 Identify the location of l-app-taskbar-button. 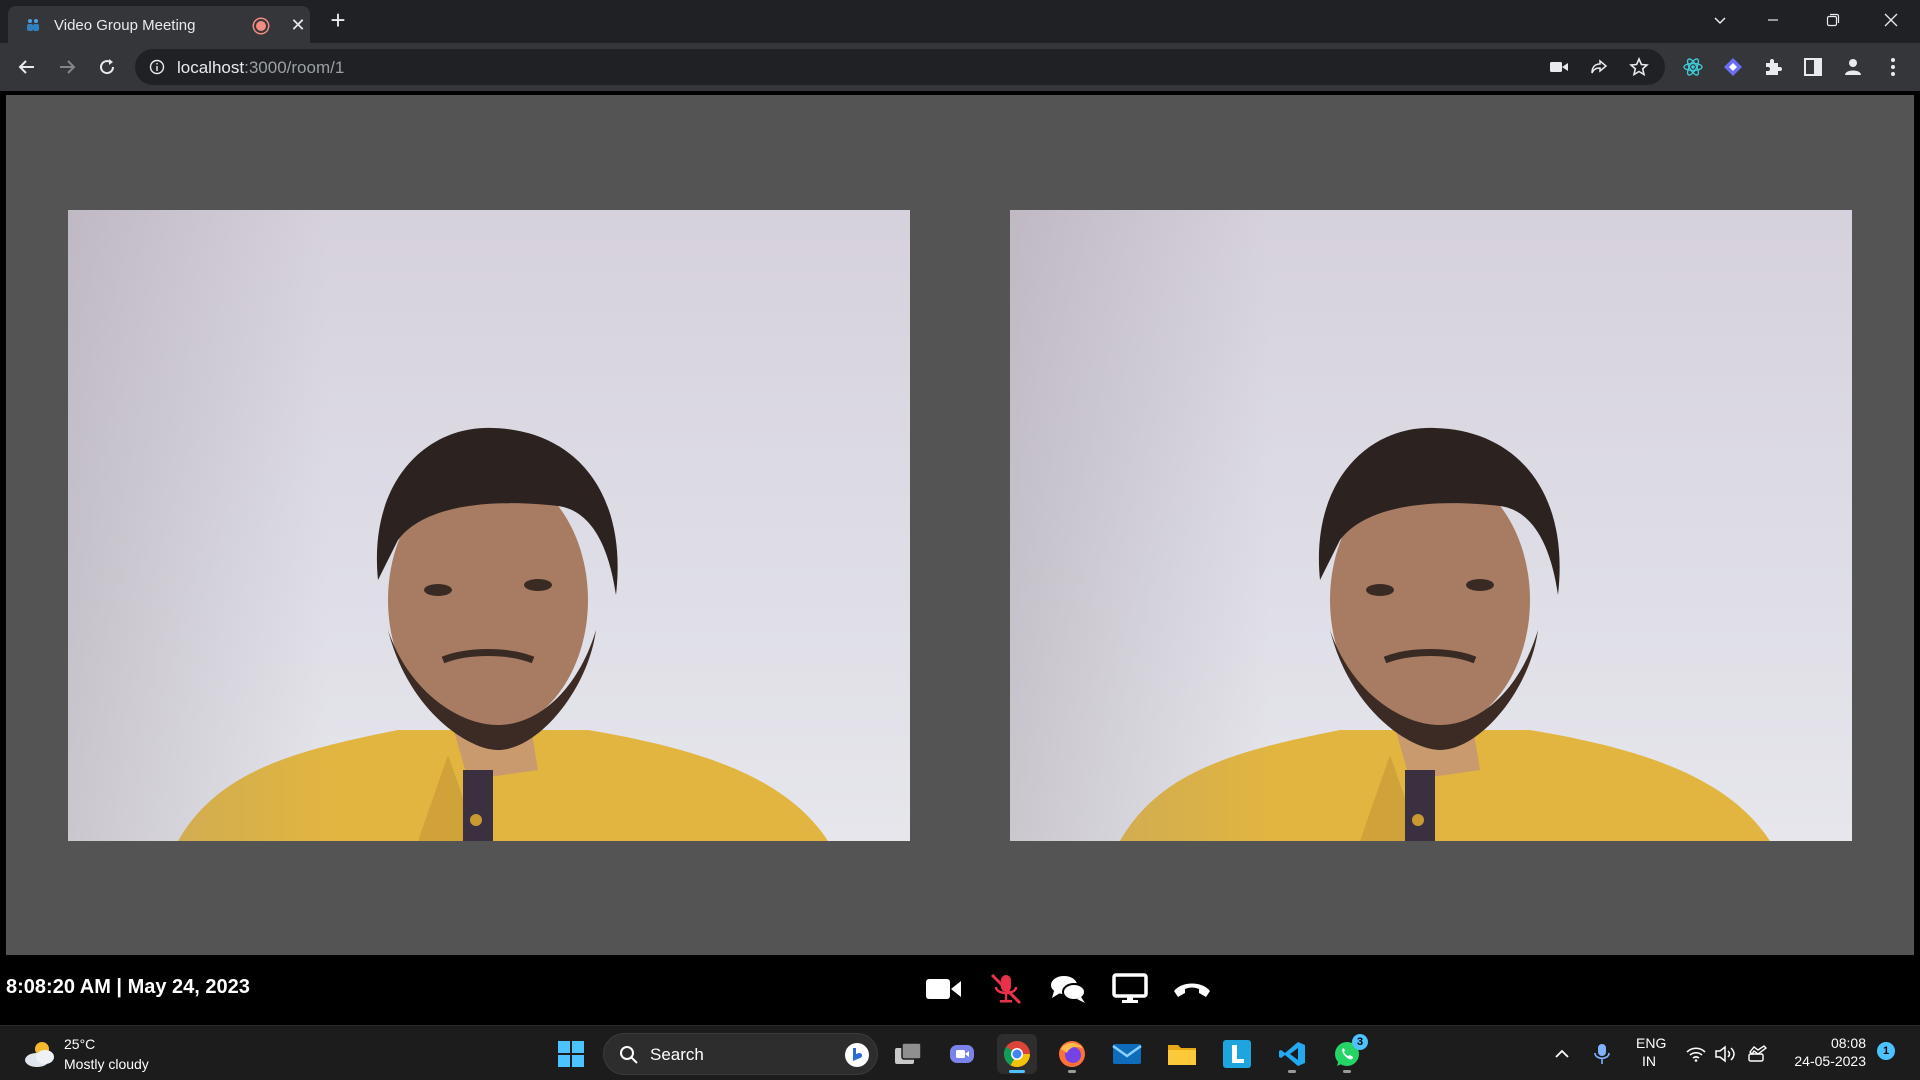
(1237, 1054).